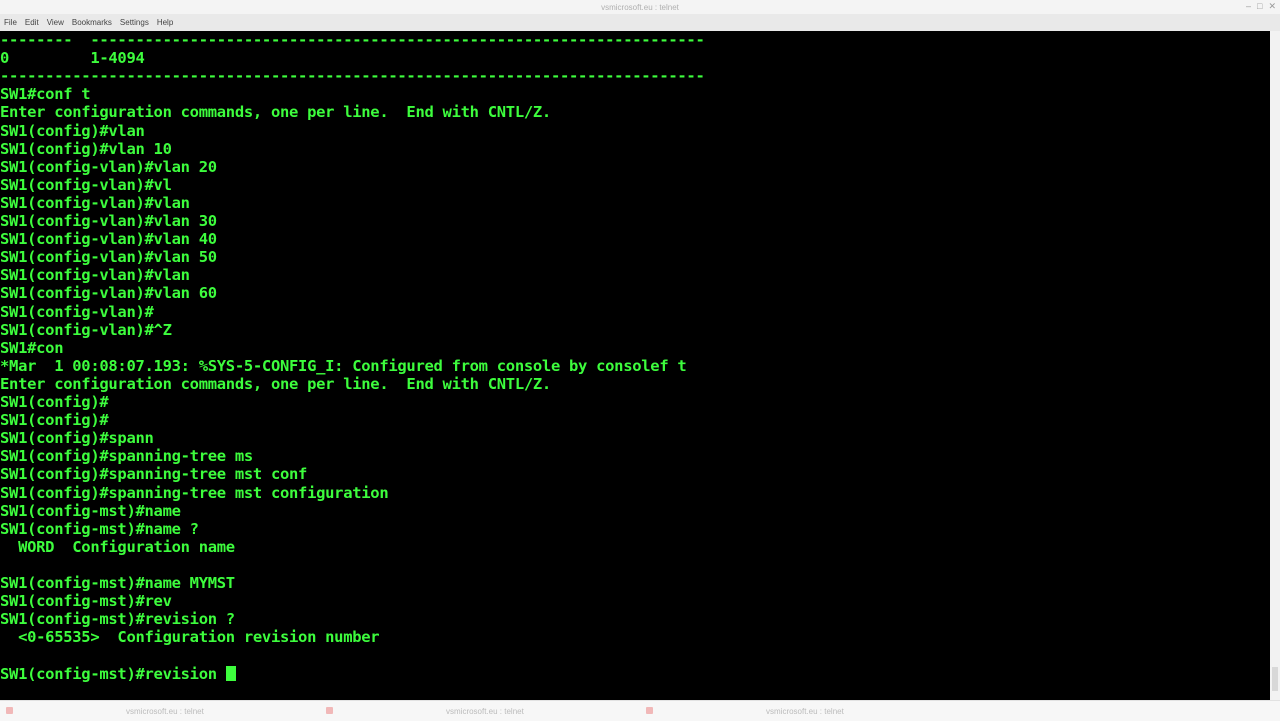 The image size is (1280, 721). What do you see at coordinates (86, 184) in the screenshot?
I see `terminal-line: SW1(config-vlan)#vl` at bounding box center [86, 184].